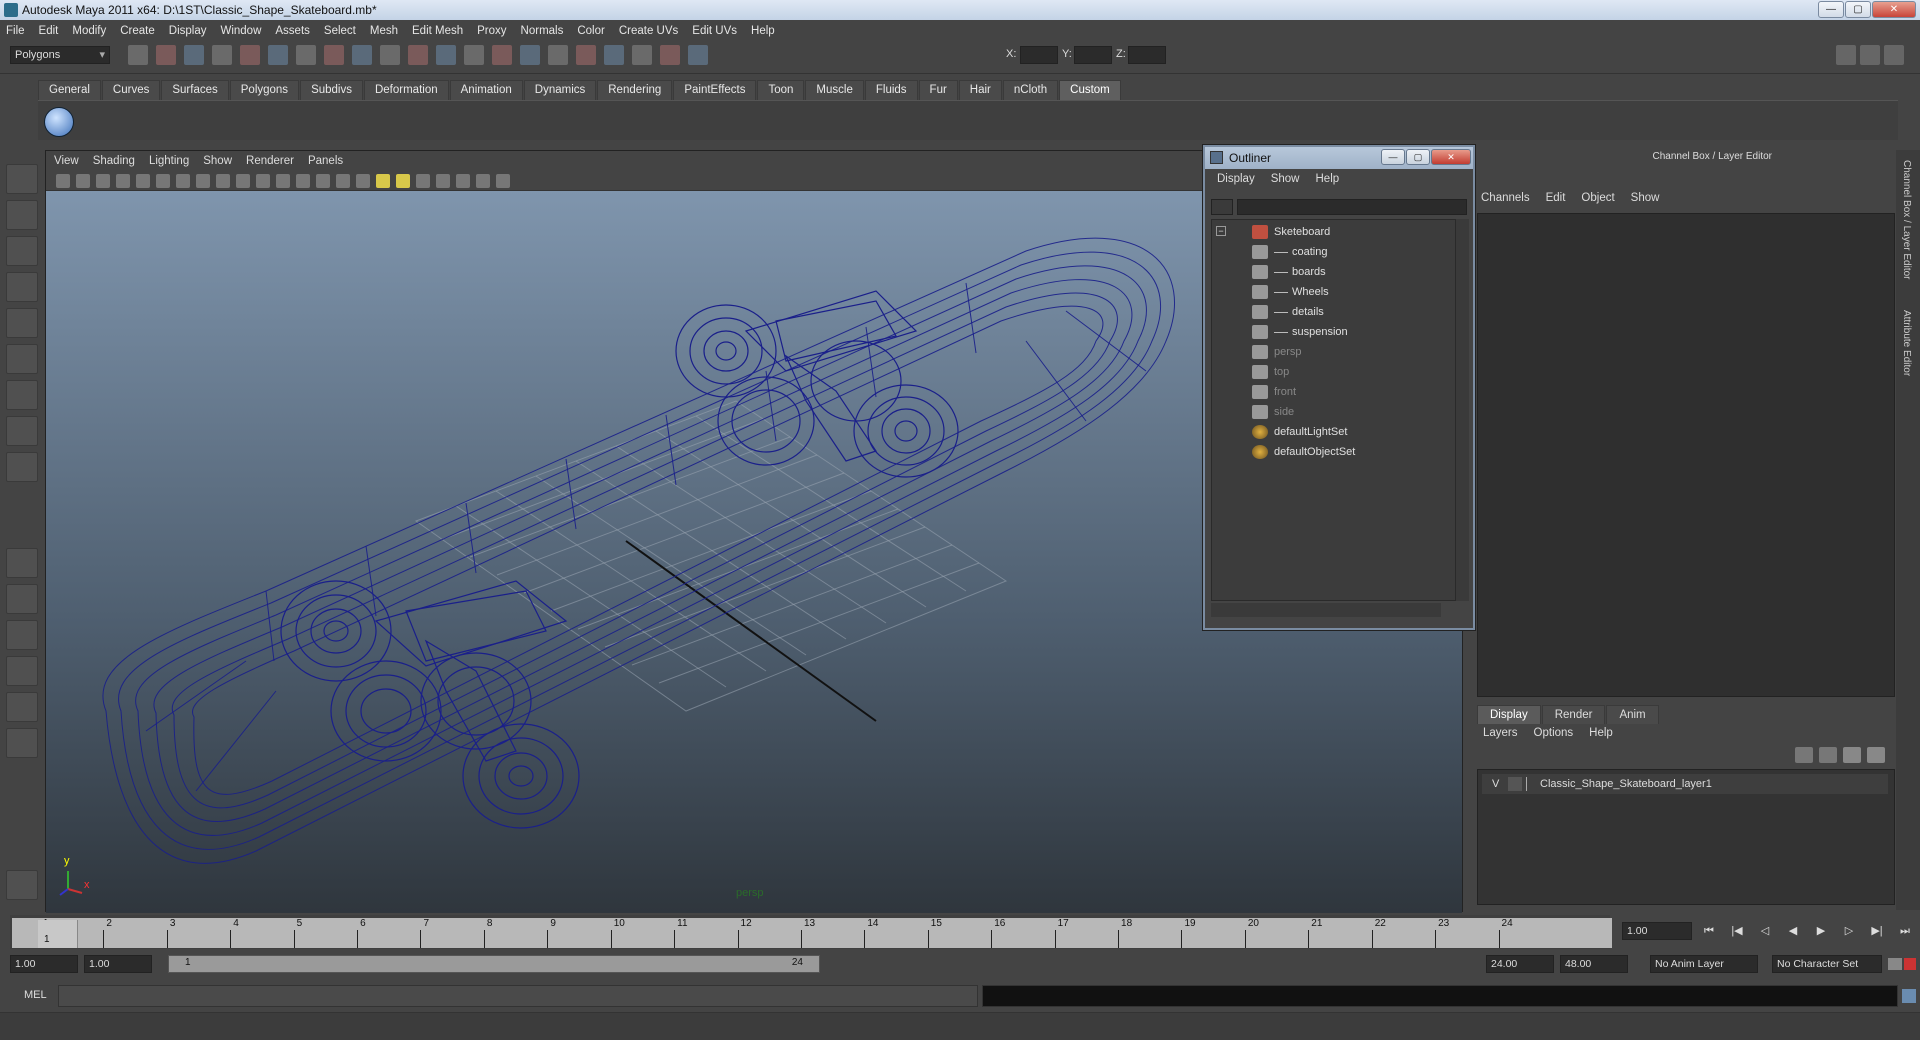 The image size is (1920, 1040). I want to click on new-scene-icon, so click(138, 55).